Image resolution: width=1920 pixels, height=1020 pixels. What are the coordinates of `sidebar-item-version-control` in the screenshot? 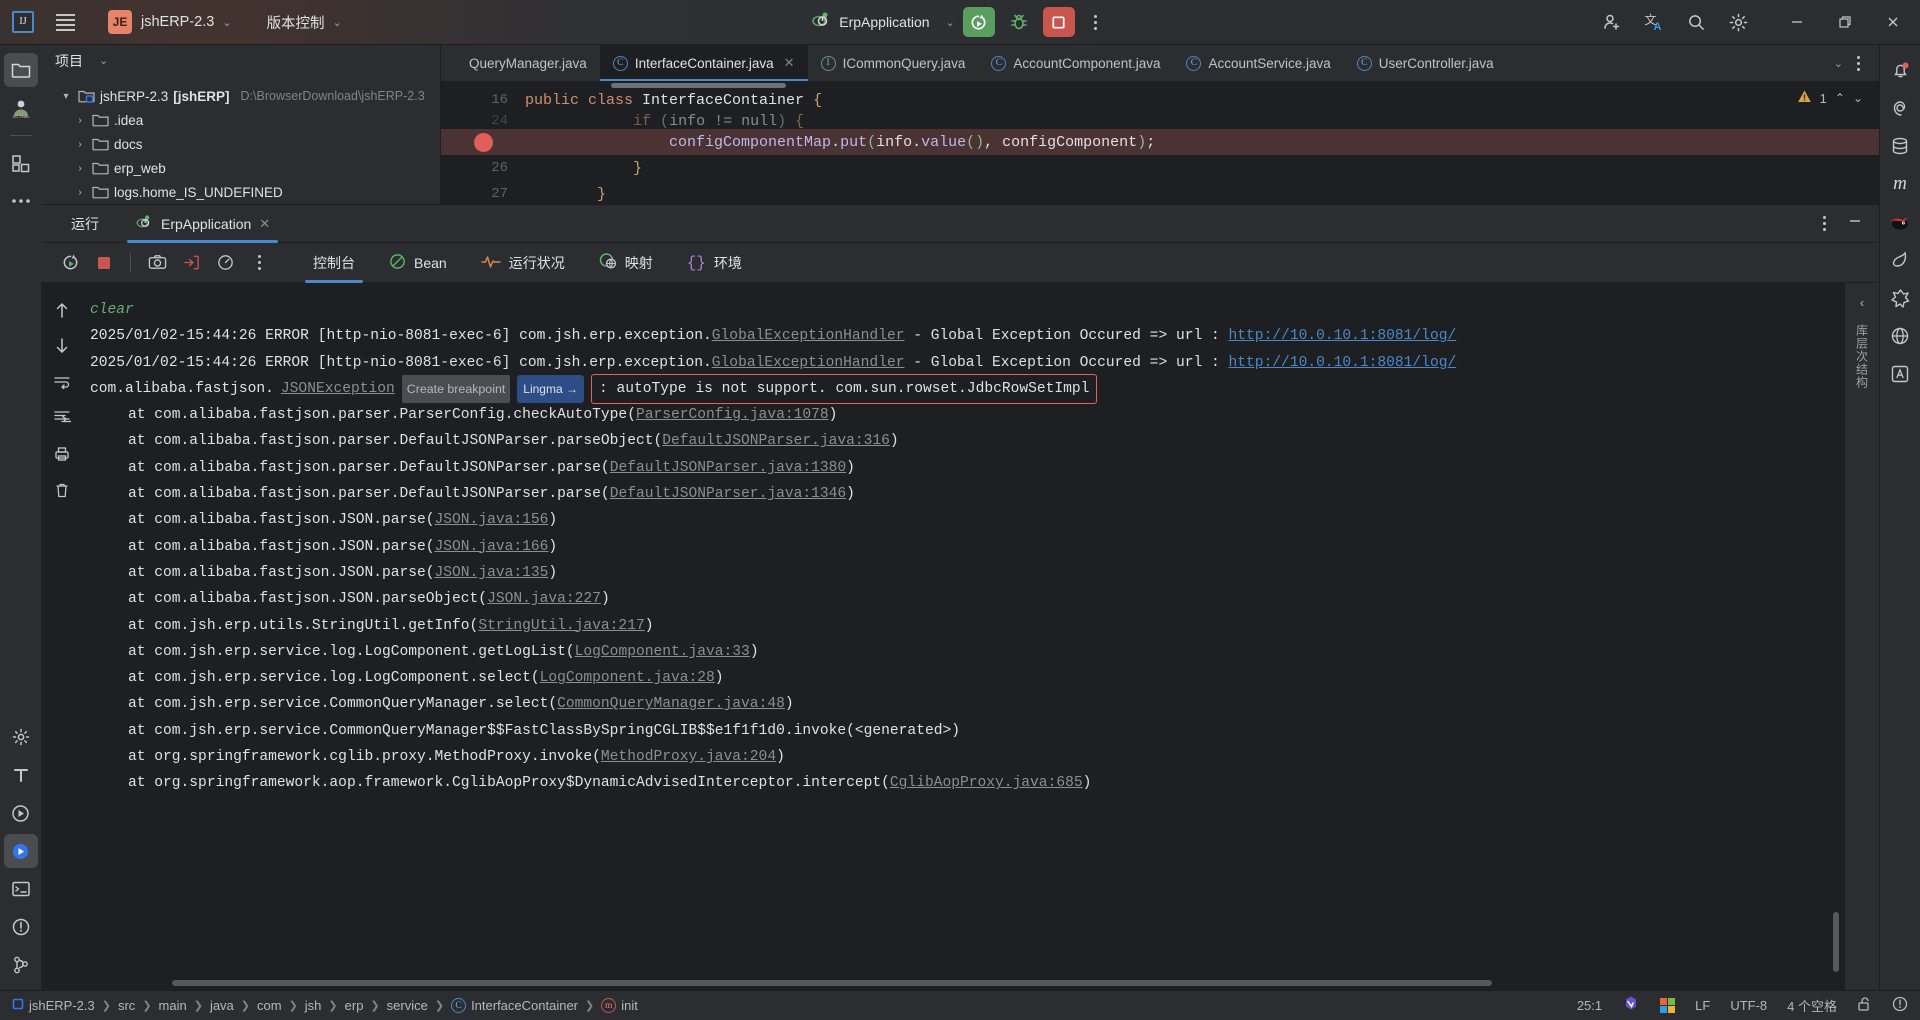 It's located at (21, 965).